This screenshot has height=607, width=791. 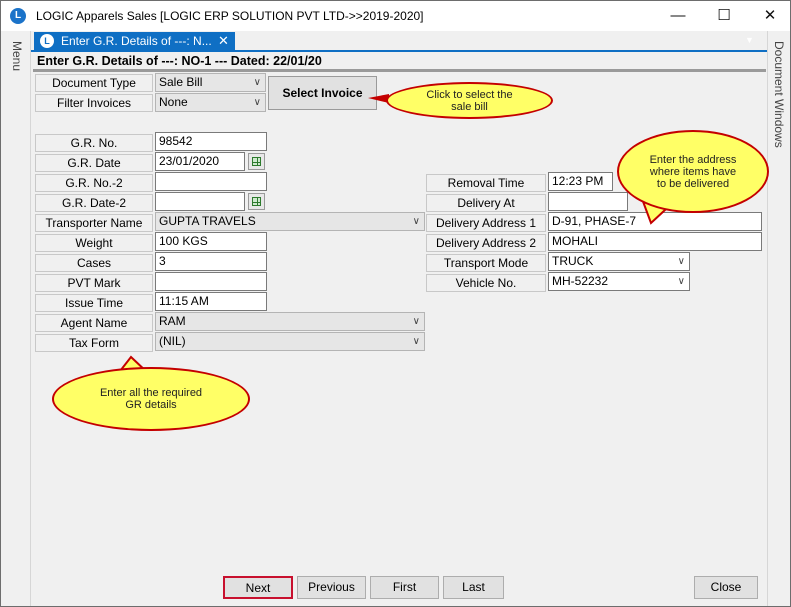 I want to click on callout-text: where items have, so click(x=693, y=171).